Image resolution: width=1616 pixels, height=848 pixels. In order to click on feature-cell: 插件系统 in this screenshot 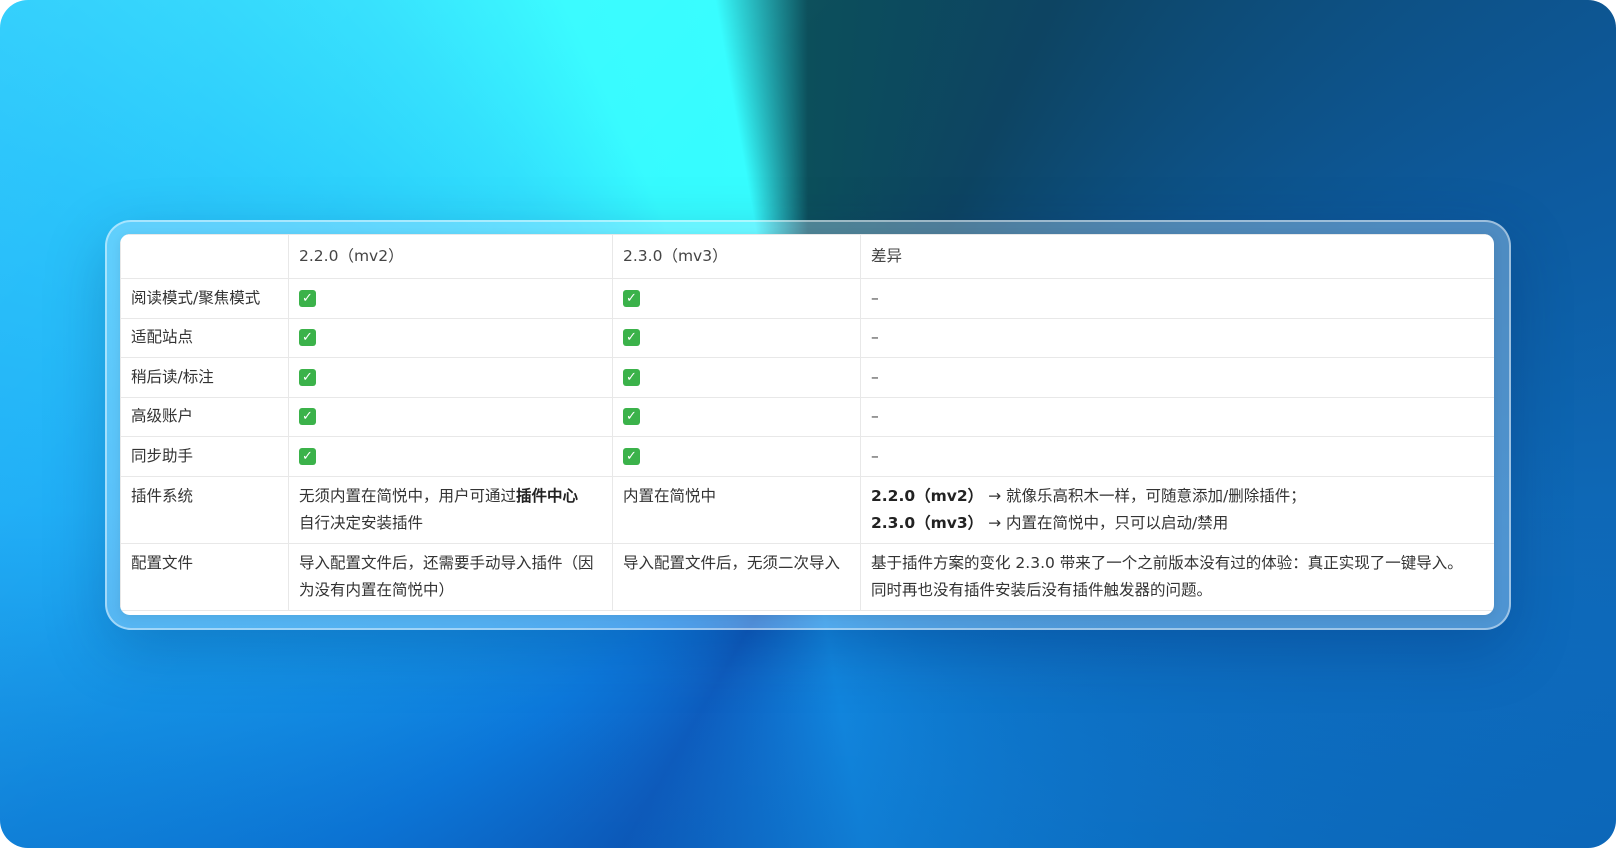, I will do `click(204, 509)`.